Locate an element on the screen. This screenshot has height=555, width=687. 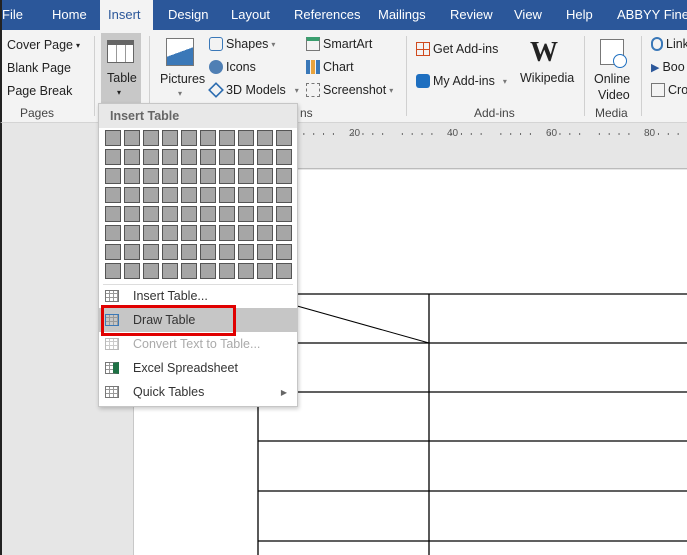
tab-review: Review is located at coordinates (471, 15).